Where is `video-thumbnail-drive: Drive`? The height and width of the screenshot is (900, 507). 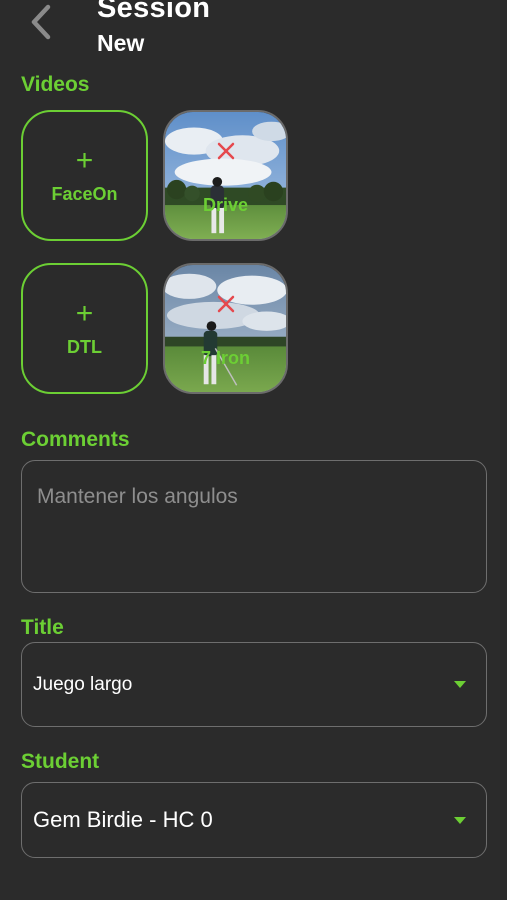 video-thumbnail-drive: Drive is located at coordinates (225, 175).